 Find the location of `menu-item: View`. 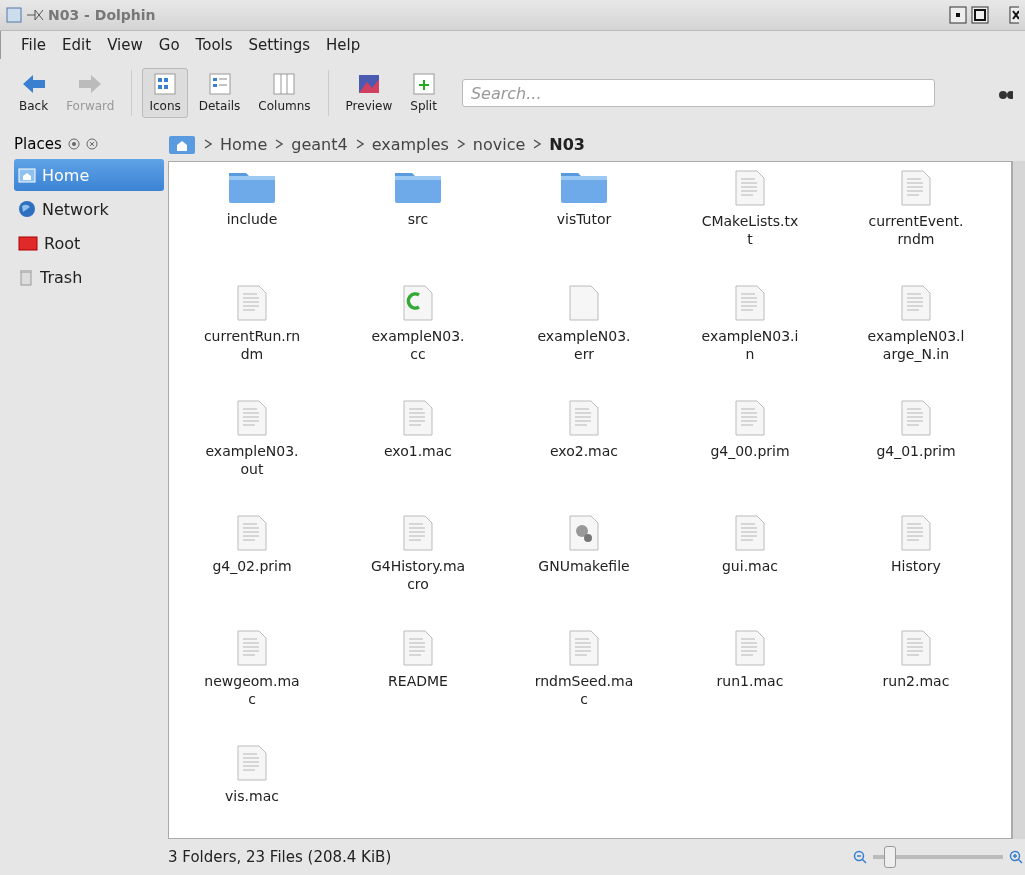

menu-item: View is located at coordinates (125, 45).